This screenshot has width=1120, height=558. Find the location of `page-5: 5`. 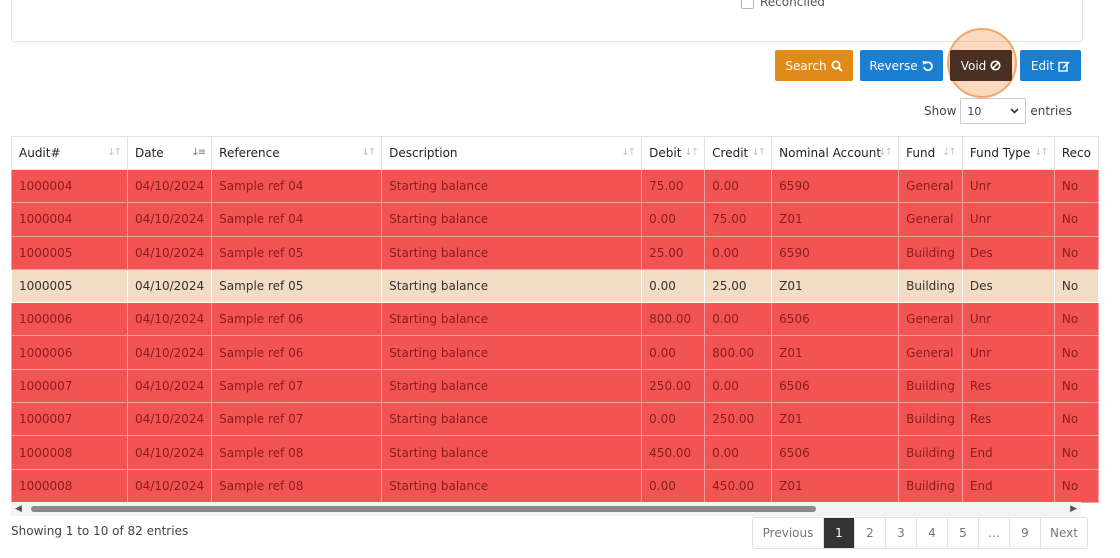

page-5: 5 is located at coordinates (963, 533).